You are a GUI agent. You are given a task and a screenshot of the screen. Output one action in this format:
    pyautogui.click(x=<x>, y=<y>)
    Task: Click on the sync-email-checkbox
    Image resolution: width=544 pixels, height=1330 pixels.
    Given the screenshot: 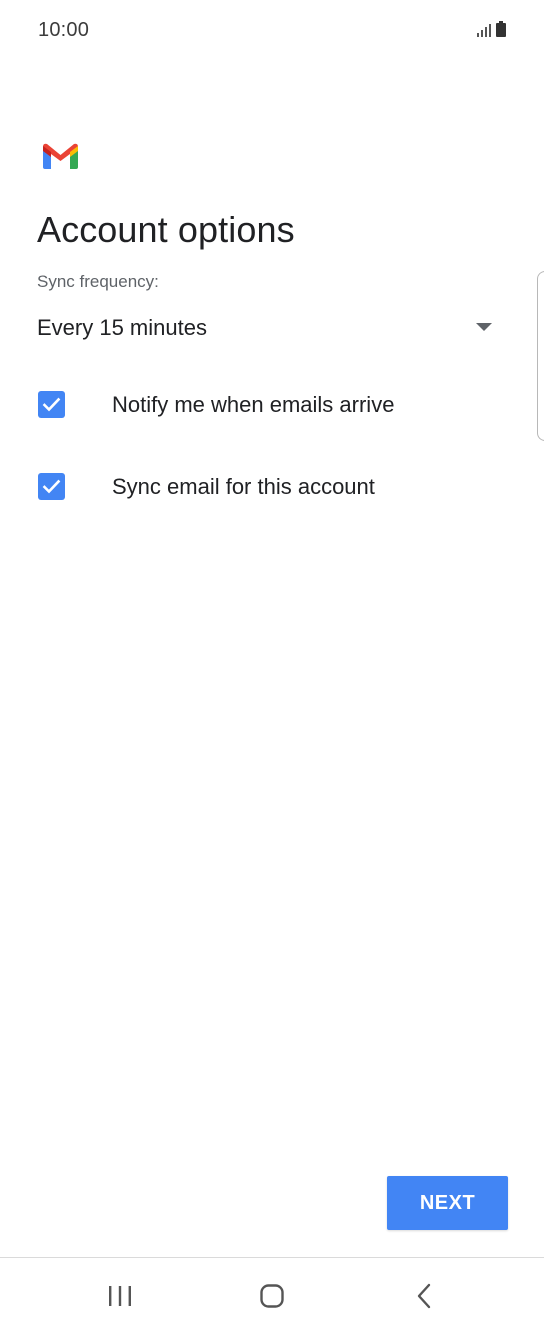 What is the action you would take?
    pyautogui.click(x=51, y=486)
    